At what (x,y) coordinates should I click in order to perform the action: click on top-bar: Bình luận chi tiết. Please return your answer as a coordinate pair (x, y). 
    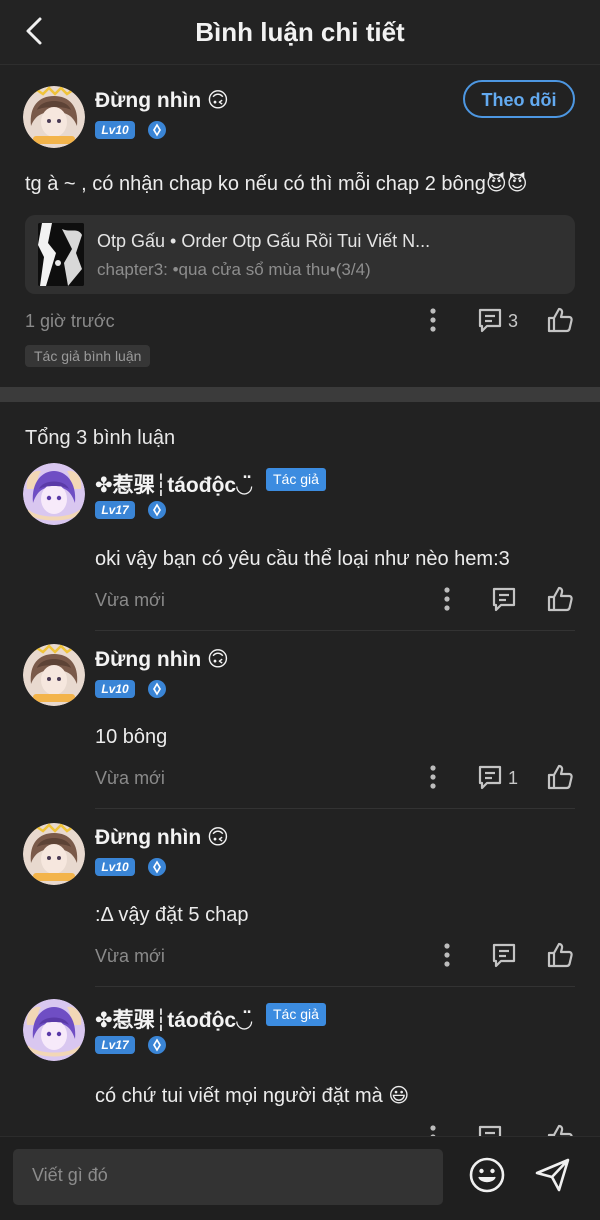
    Looking at the image, I should click on (300, 32).